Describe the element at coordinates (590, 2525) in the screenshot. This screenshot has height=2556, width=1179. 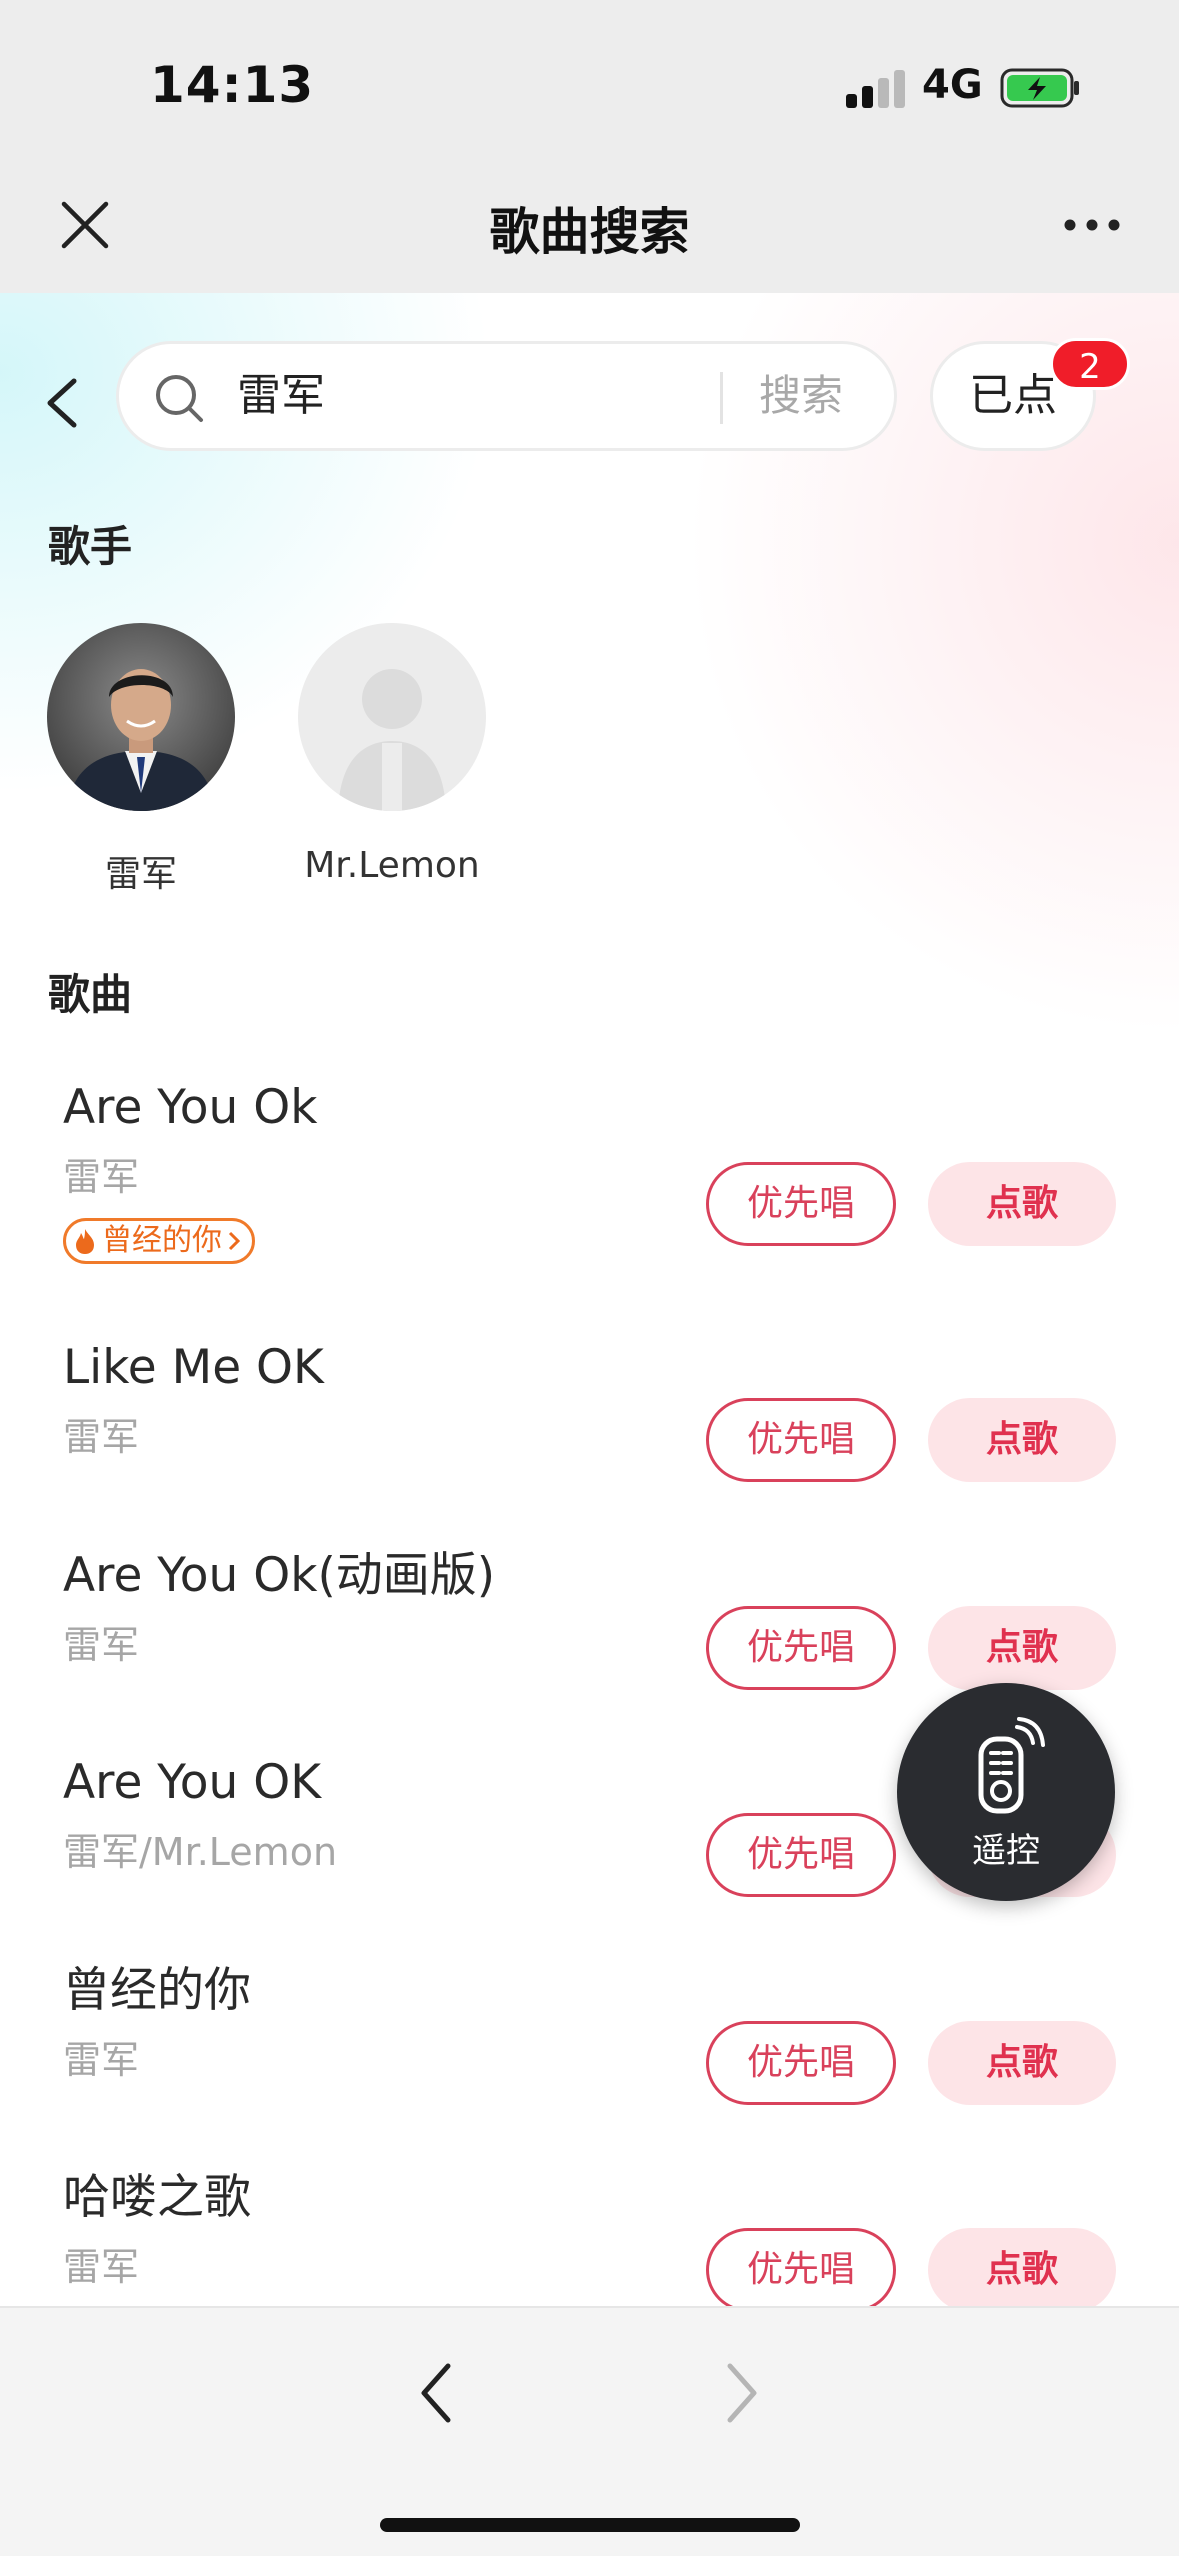
I see `home-indicator` at that location.